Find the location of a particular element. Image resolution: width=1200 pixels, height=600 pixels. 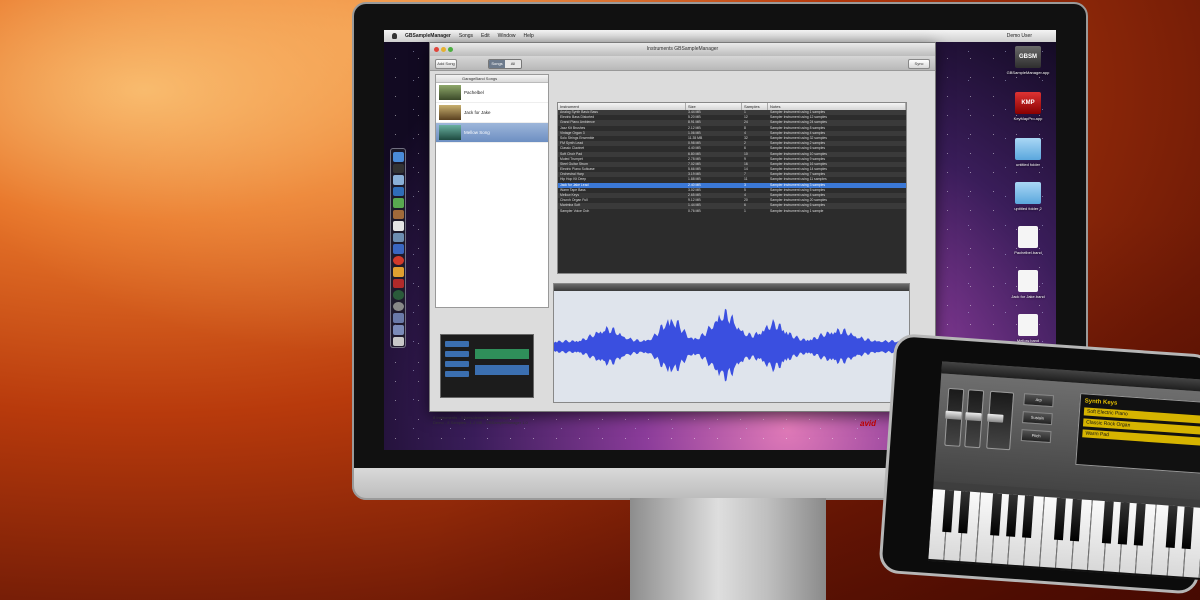

ical-icon is located at coordinates (398, 226).